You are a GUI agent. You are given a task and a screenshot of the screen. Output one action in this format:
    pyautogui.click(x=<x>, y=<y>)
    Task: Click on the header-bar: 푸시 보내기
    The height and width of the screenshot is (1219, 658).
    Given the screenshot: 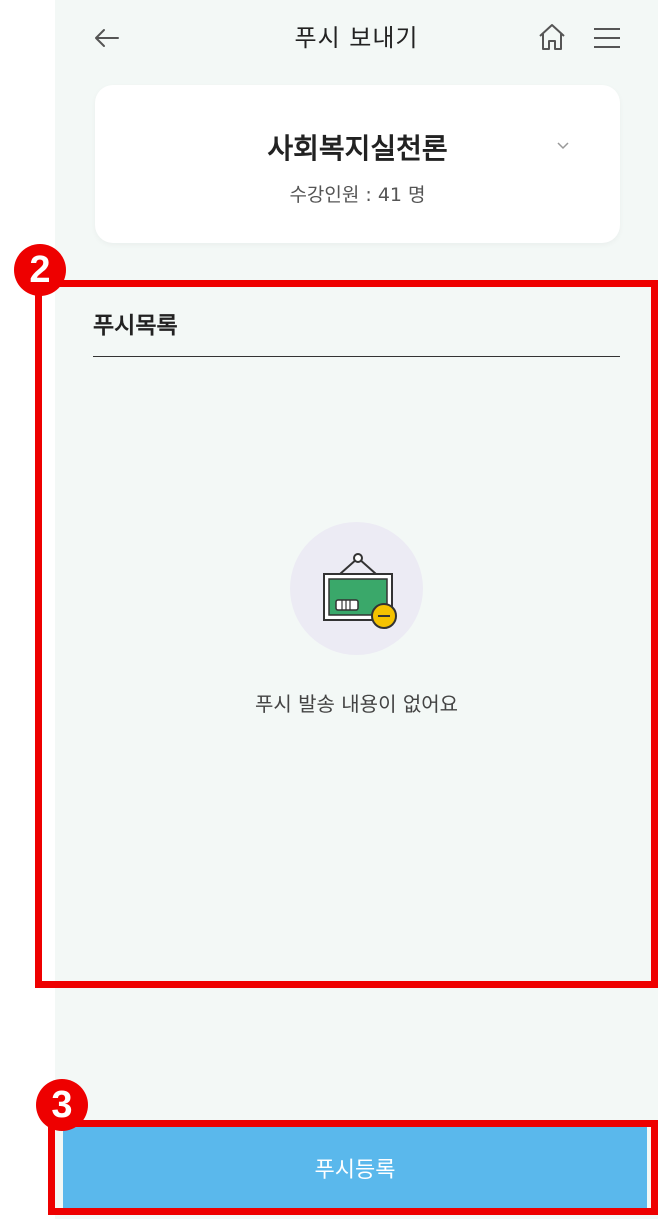 What is the action you would take?
    pyautogui.click(x=356, y=40)
    